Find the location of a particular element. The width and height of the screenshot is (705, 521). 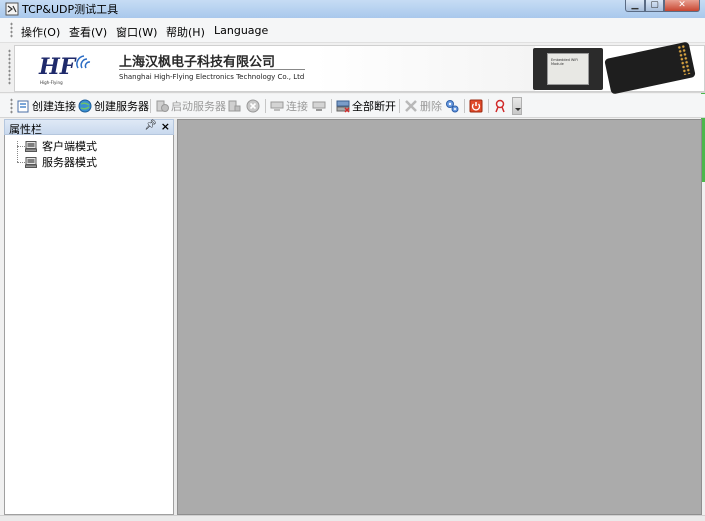

create-server-button: 创建服务器 is located at coordinates (113, 106).